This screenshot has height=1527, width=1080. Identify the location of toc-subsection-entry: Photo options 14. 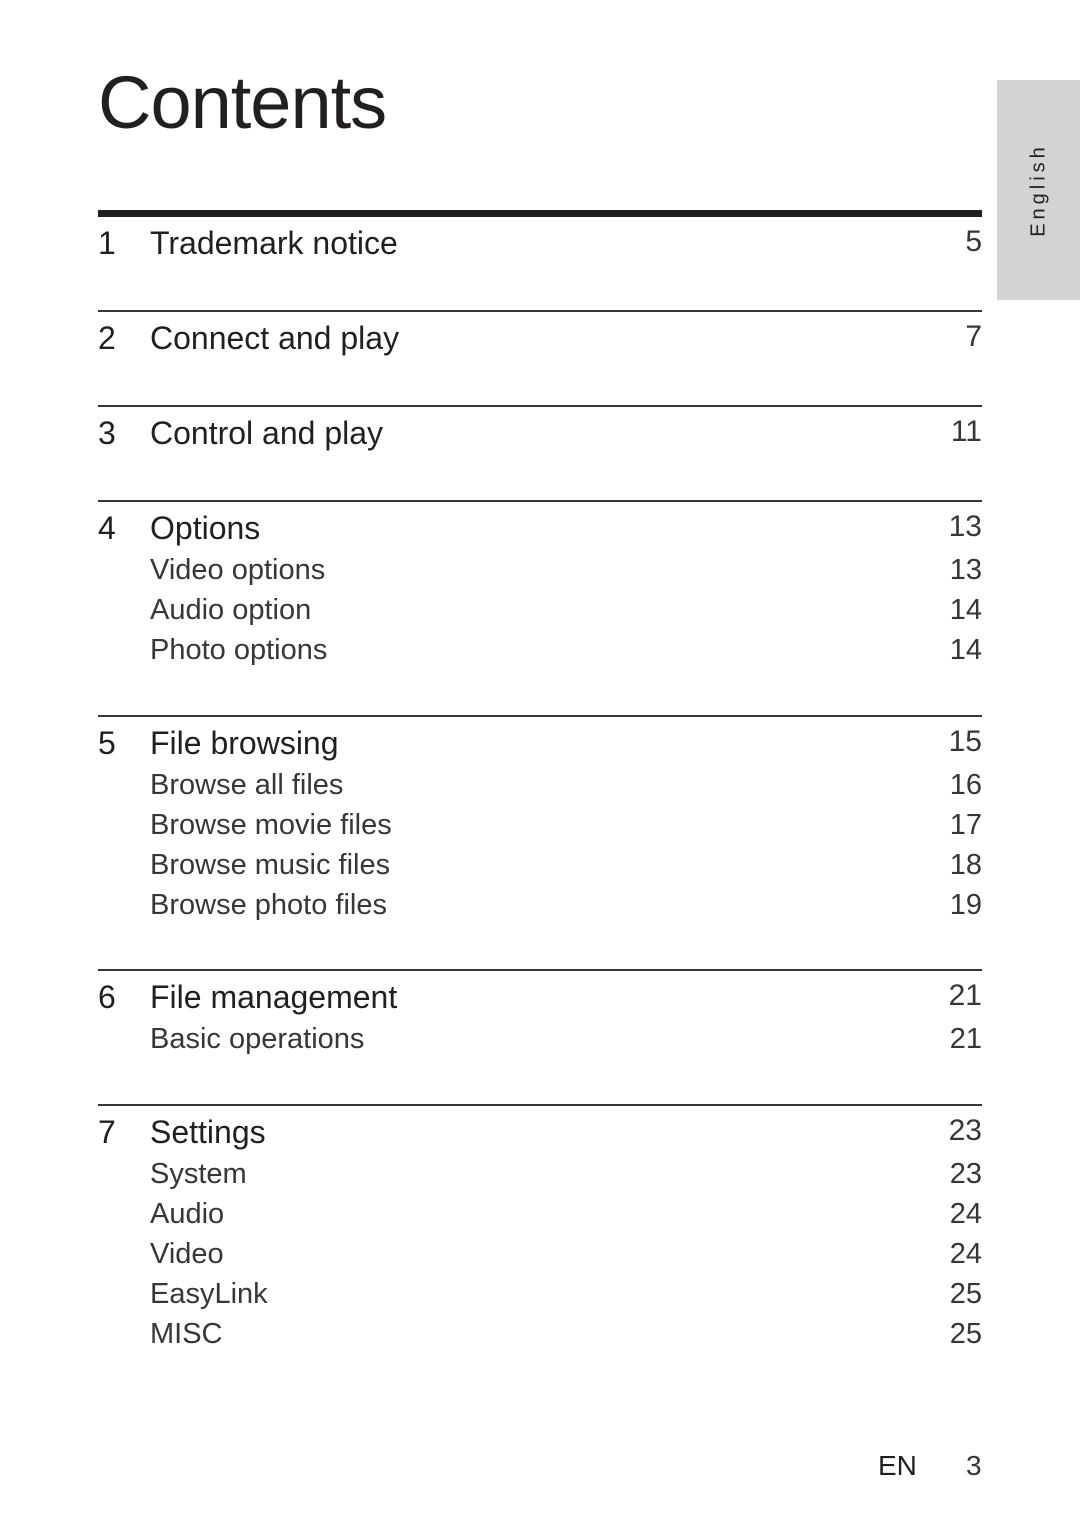
(540, 654).